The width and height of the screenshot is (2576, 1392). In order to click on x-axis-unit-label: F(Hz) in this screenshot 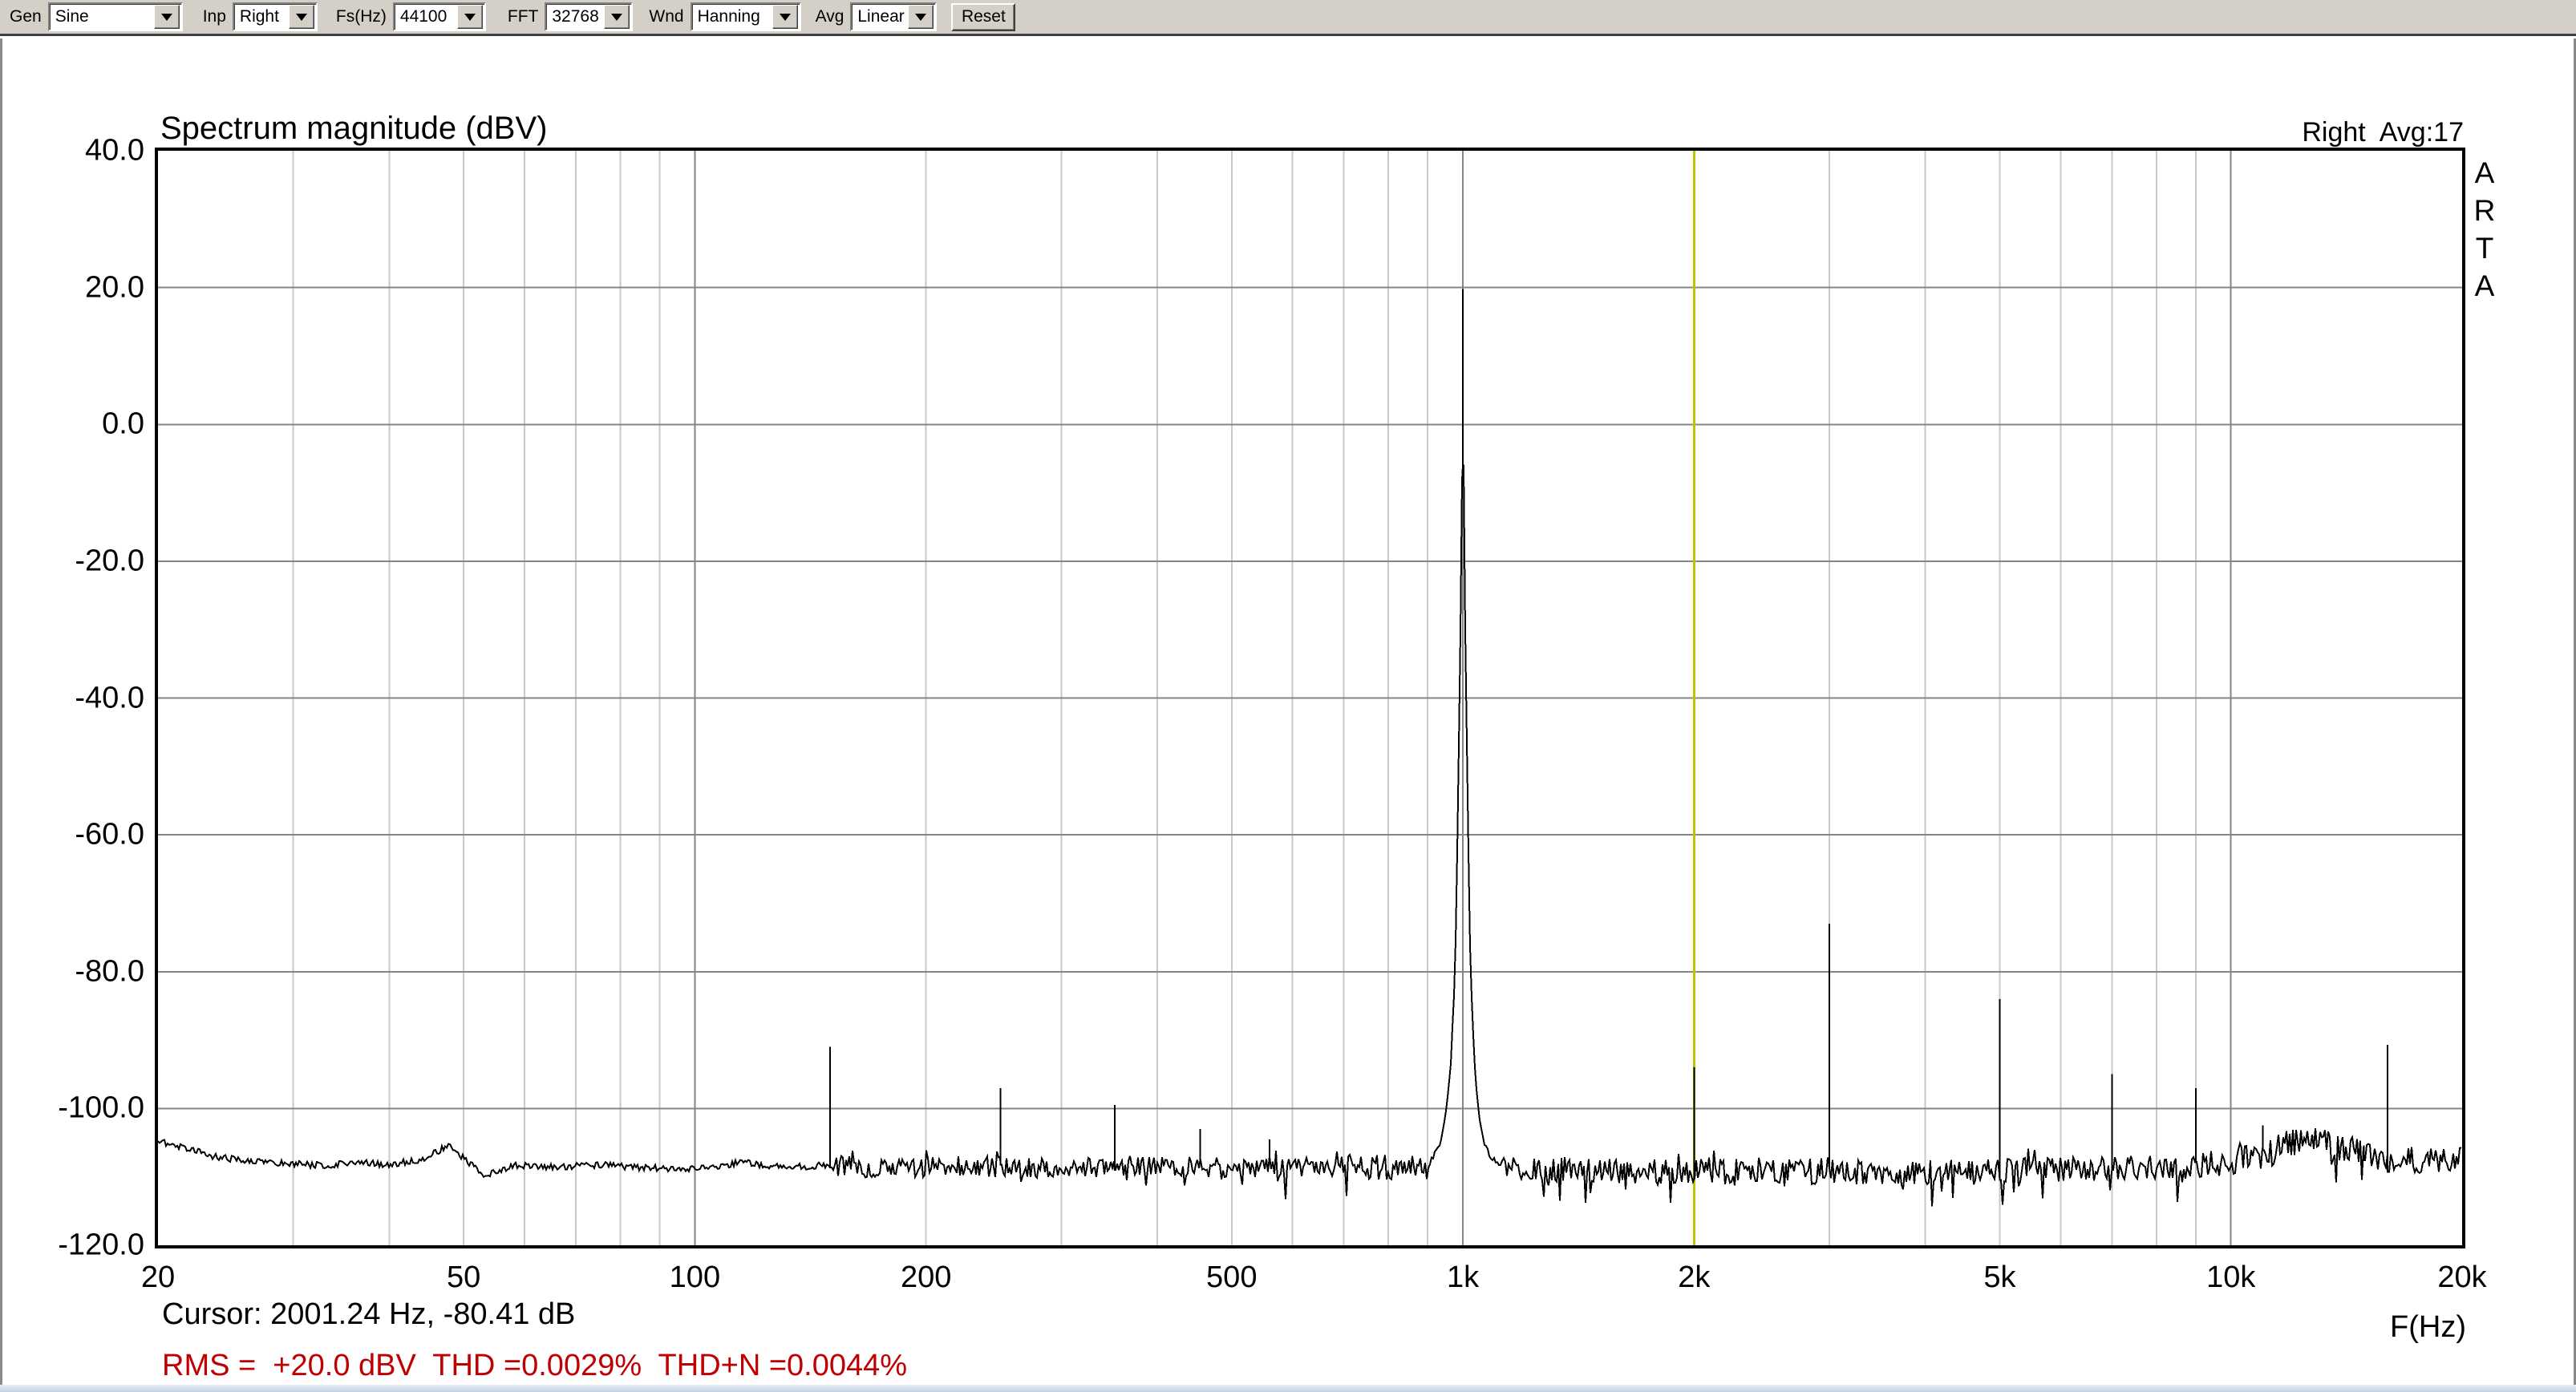, I will do `click(2428, 1327)`.